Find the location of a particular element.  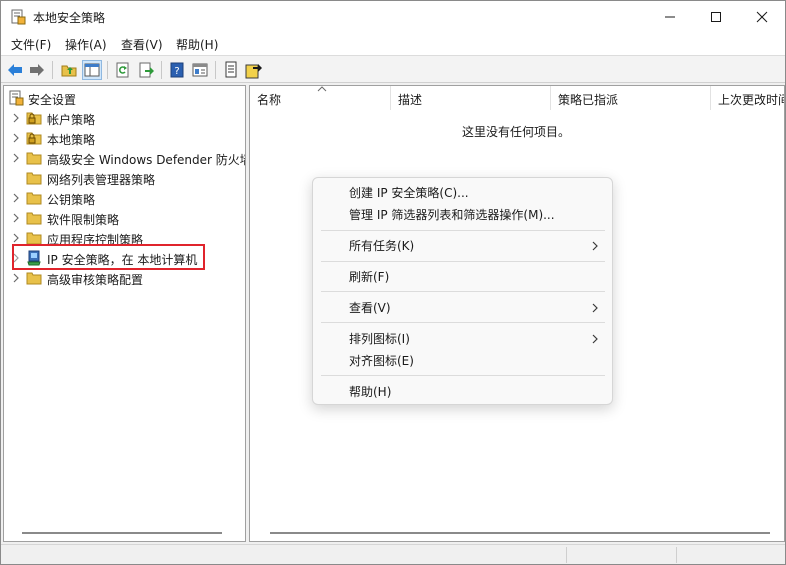

menu-view: 查看(V) is located at coordinates (142, 44).